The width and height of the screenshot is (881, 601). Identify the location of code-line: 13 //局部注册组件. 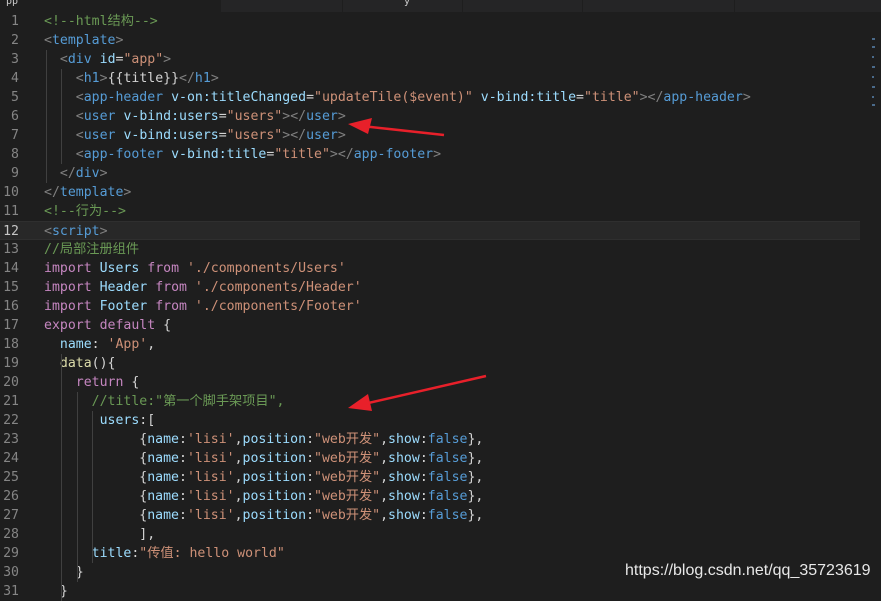
(430, 249).